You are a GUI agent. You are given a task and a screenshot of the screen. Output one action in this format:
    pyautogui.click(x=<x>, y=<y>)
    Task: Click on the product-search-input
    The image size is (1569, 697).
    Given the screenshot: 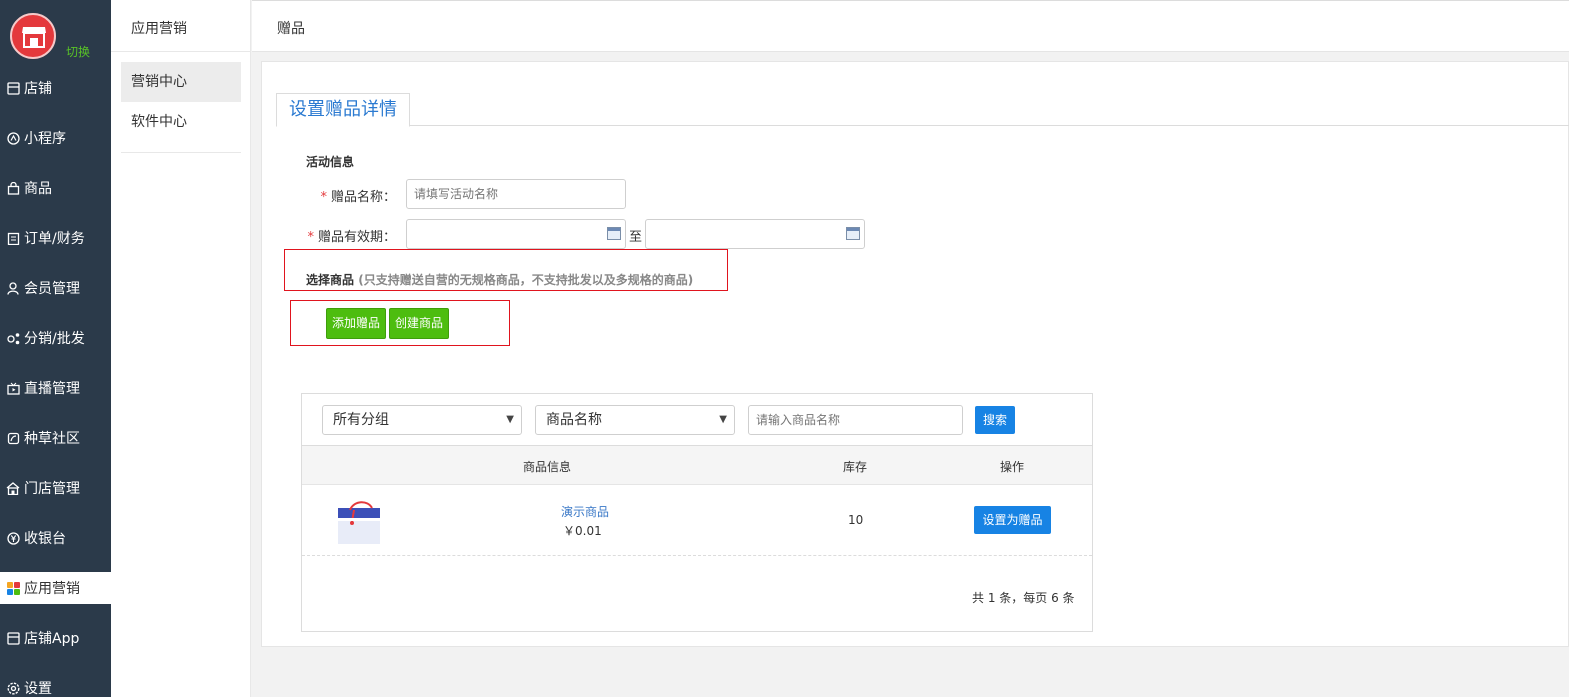 What is the action you would take?
    pyautogui.click(x=855, y=420)
    